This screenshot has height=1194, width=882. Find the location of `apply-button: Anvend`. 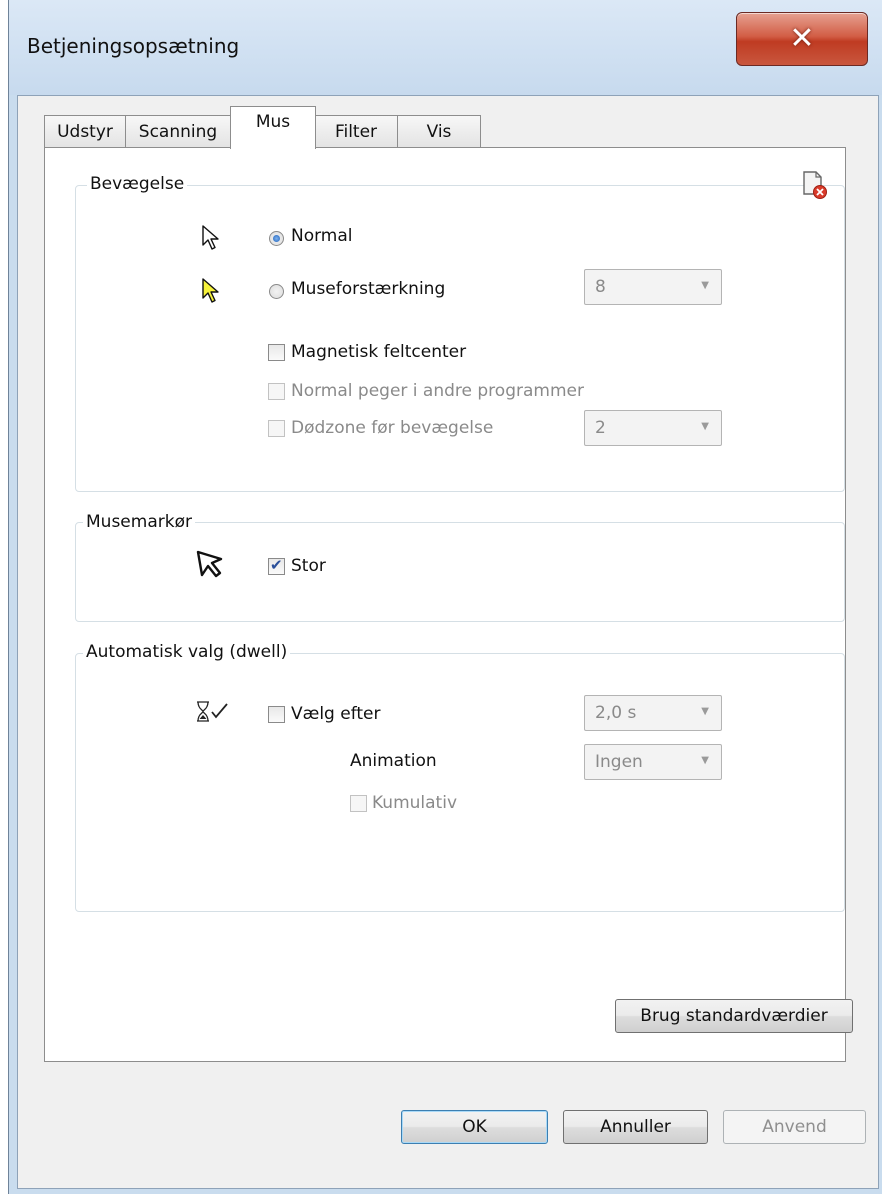

apply-button: Anvend is located at coordinates (794, 1127).